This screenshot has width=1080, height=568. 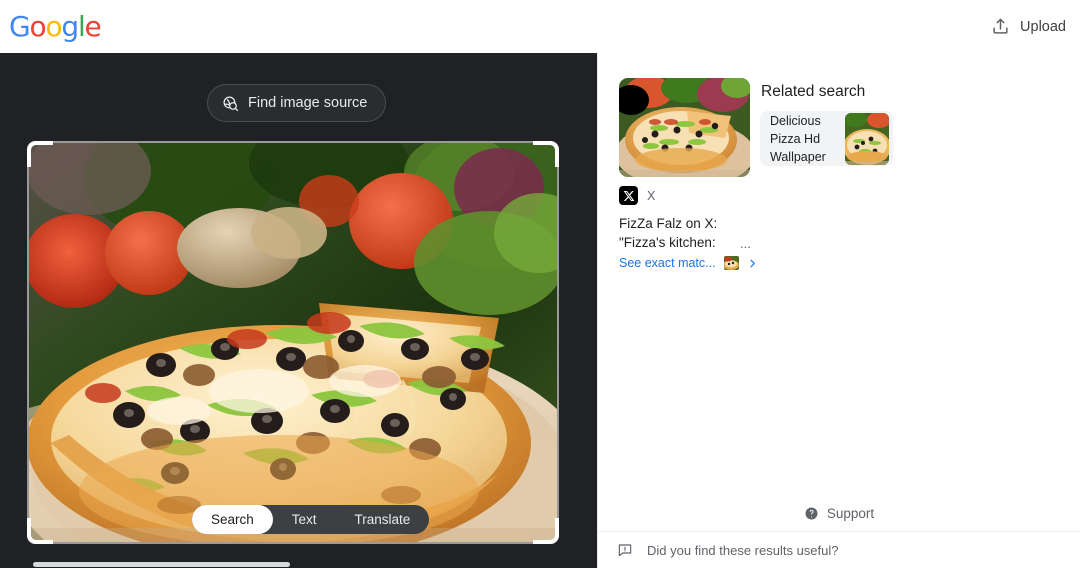 What do you see at coordinates (298, 563) in the screenshot?
I see `horizontal-scrollbar-track` at bounding box center [298, 563].